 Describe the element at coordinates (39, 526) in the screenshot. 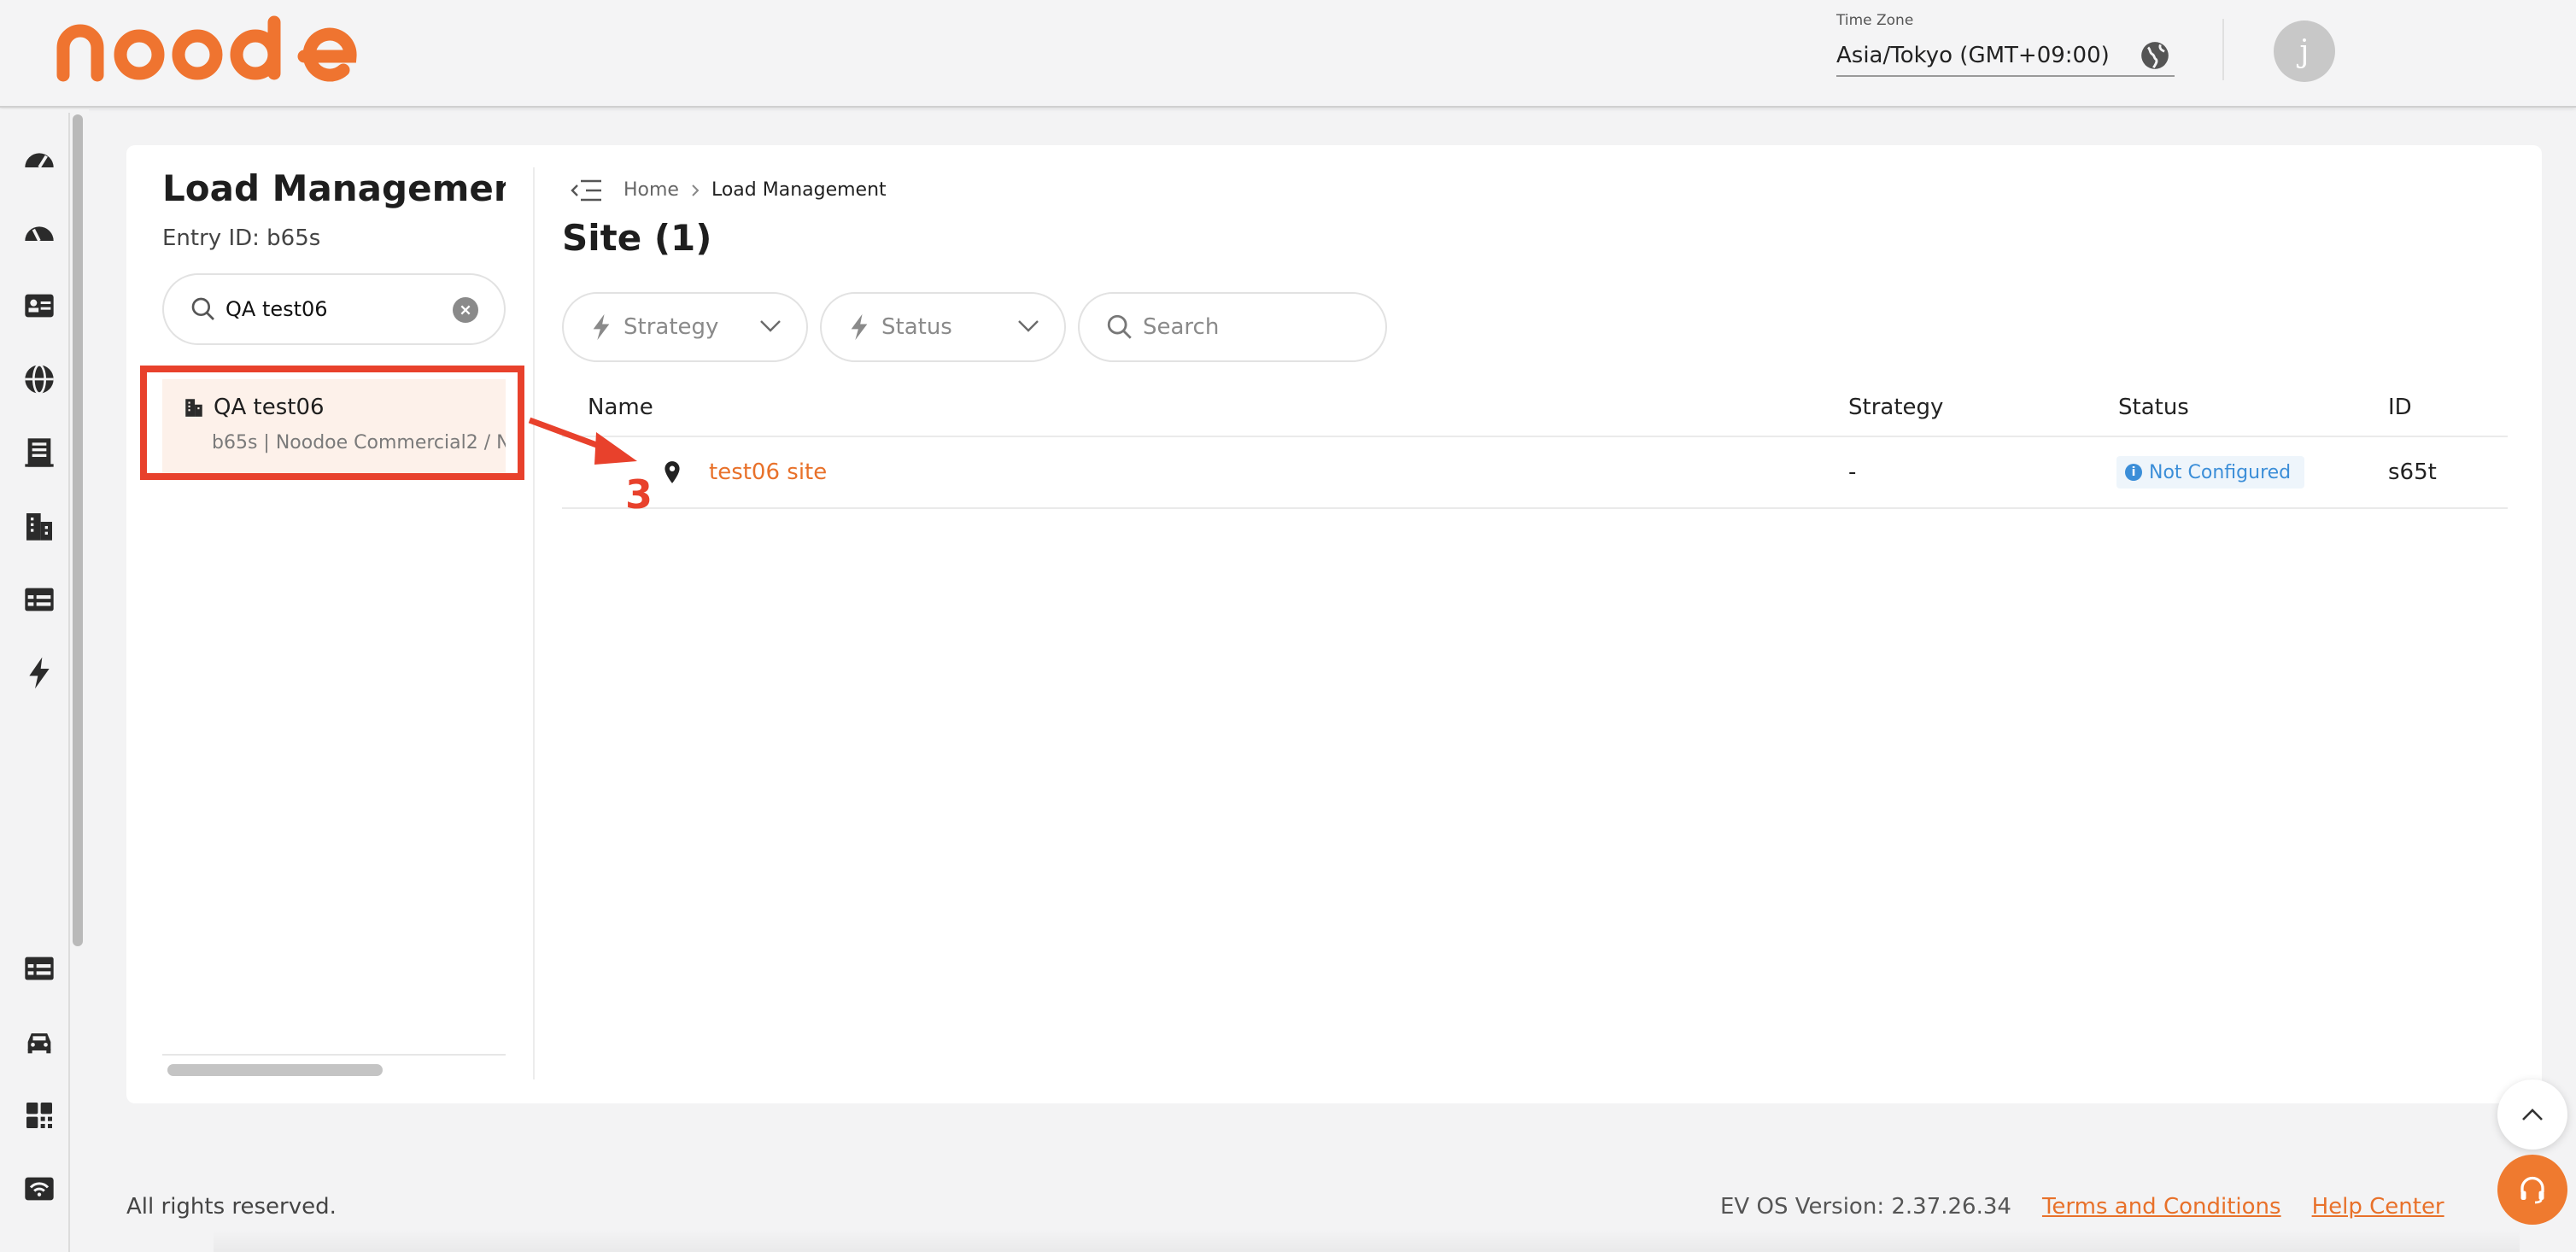

I see `city-icon` at that location.